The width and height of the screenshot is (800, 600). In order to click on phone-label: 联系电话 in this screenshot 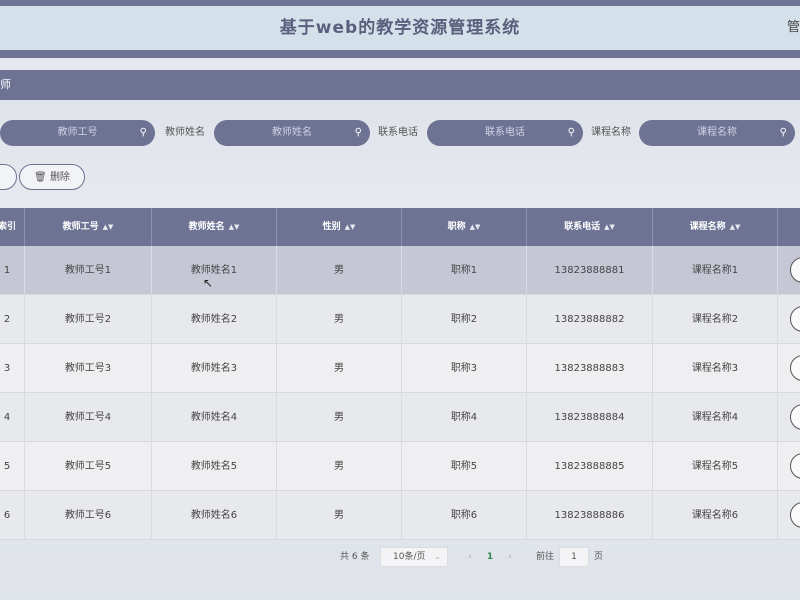, I will do `click(398, 132)`.